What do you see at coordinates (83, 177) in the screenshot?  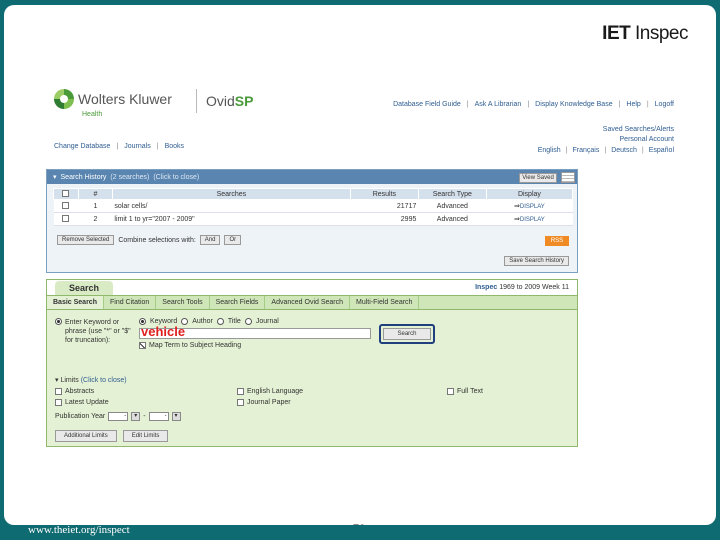 I see `history-title: Search History` at bounding box center [83, 177].